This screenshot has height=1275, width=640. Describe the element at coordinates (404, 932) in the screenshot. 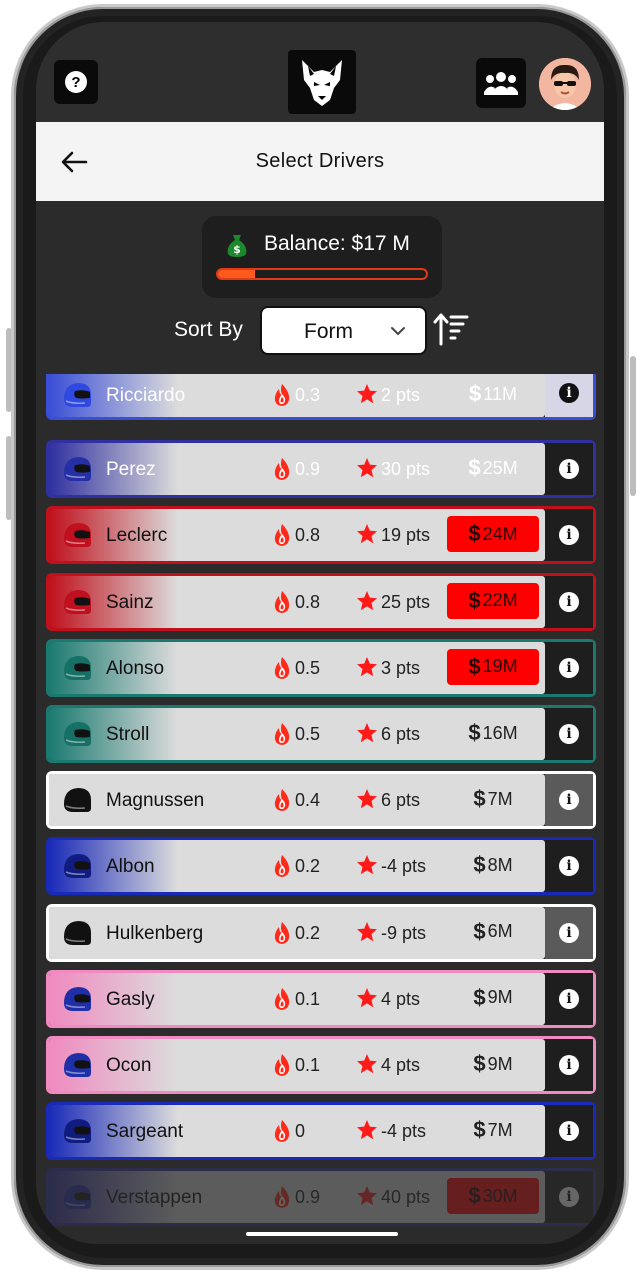

I see `driver-points: -9 pts` at that location.